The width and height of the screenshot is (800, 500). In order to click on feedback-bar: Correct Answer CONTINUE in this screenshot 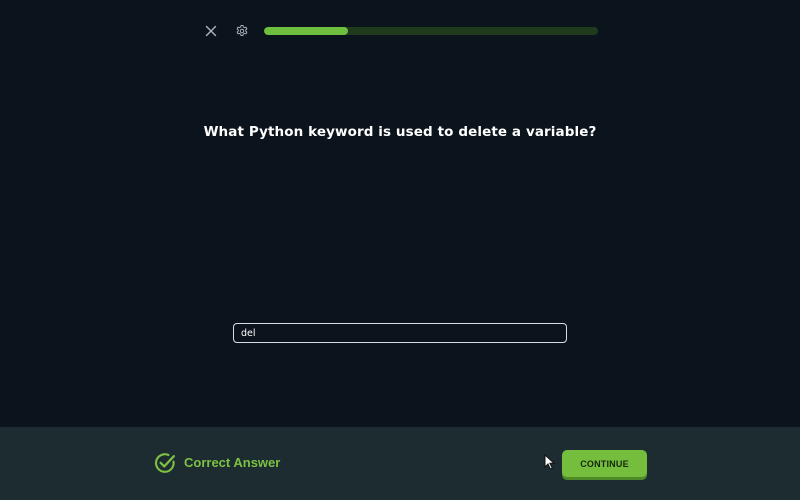, I will do `click(400, 463)`.